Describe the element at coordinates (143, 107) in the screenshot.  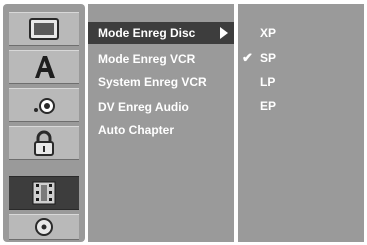
I see `menu-item-label: DV Enreg Audio` at that location.